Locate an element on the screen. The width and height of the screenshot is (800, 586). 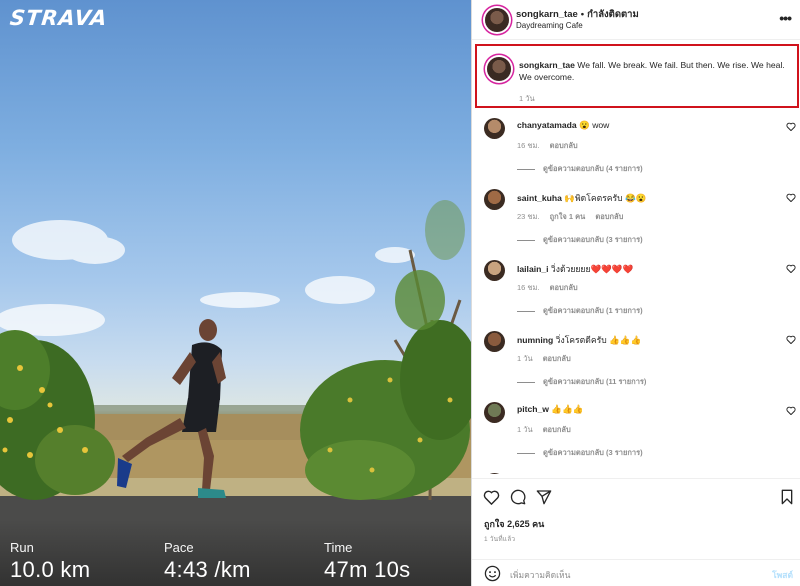
header-user-line: songkarn_tae • กำลังติดตาม is located at coordinates (577, 14).